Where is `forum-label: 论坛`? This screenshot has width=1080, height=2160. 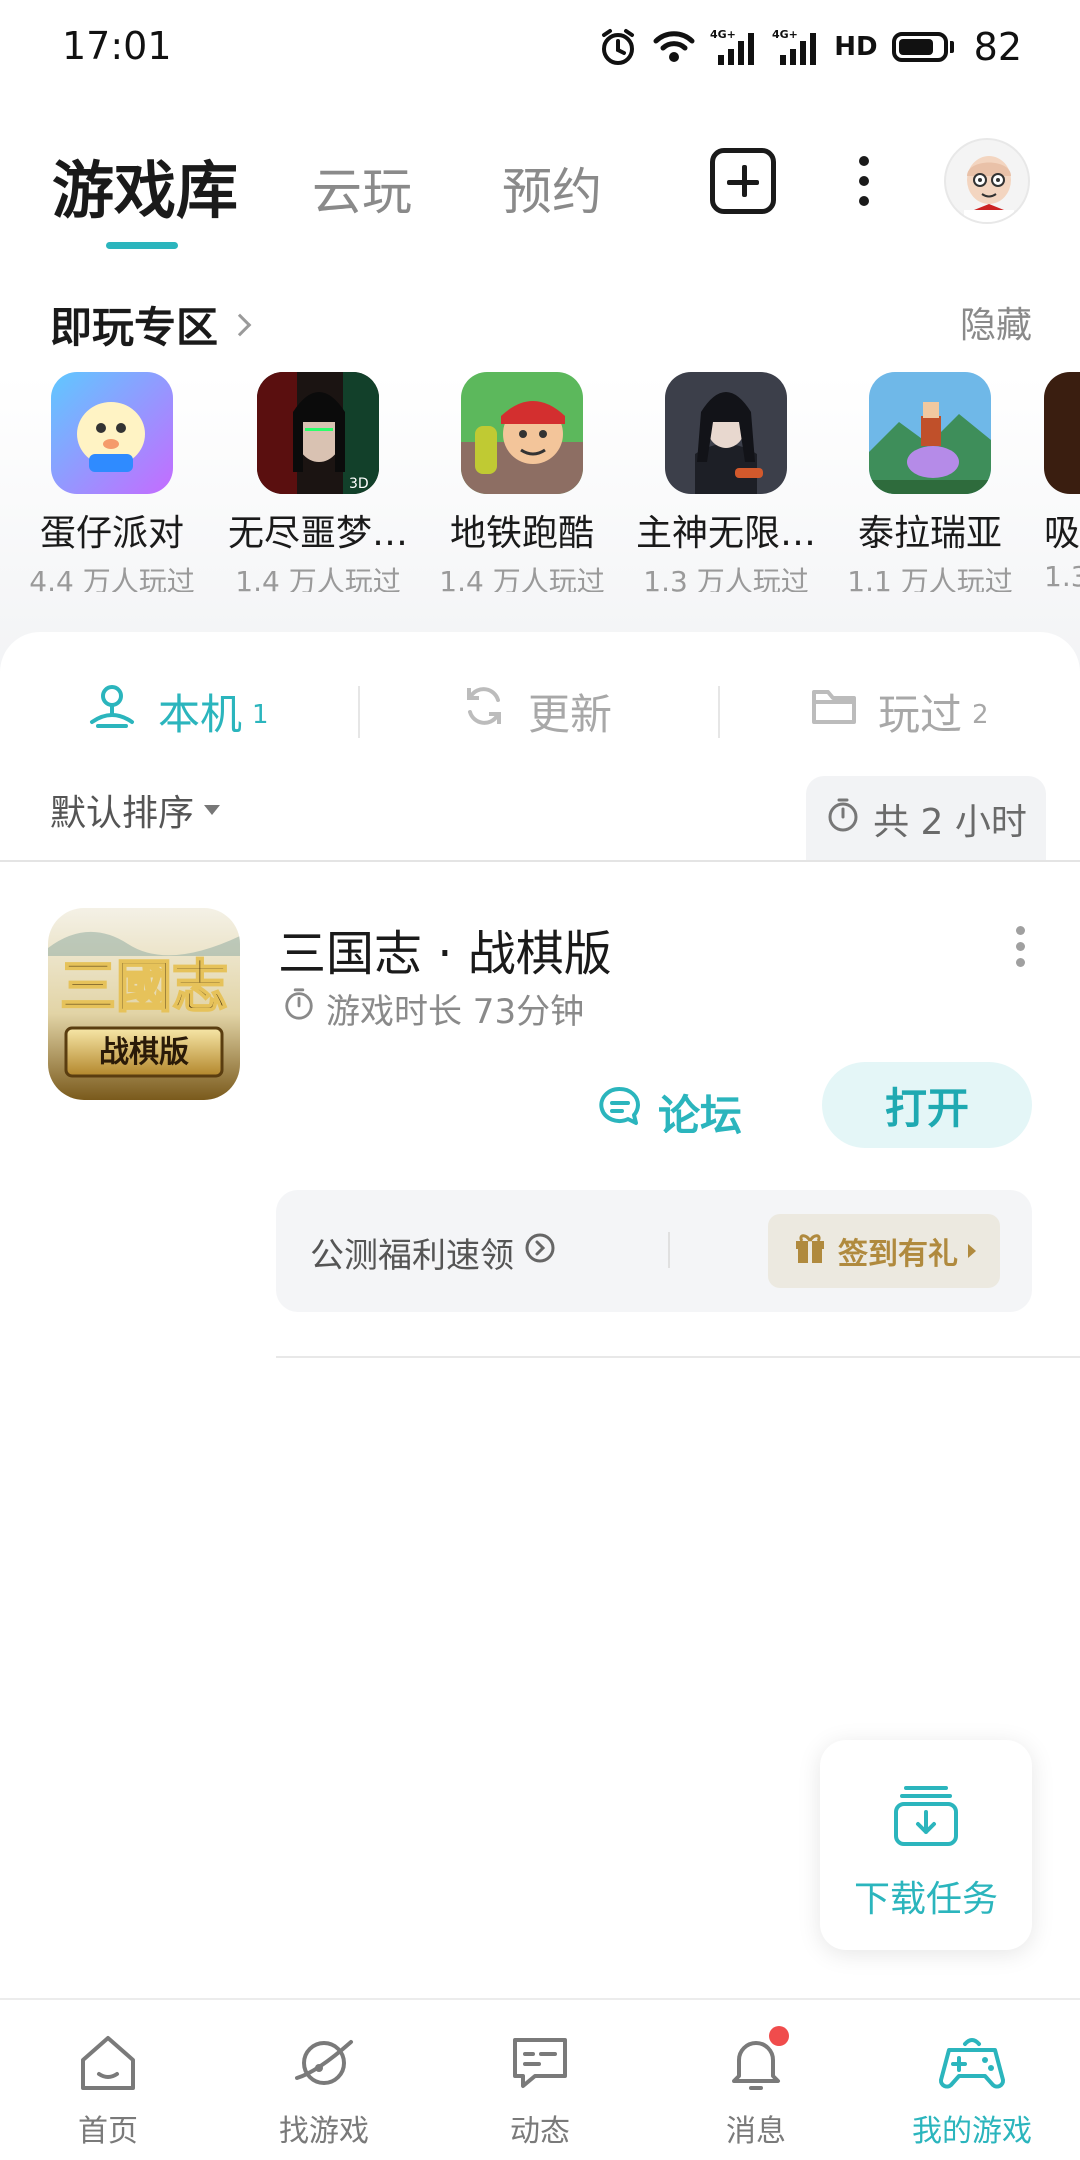
forum-label: 论坛 is located at coordinates (700, 1115).